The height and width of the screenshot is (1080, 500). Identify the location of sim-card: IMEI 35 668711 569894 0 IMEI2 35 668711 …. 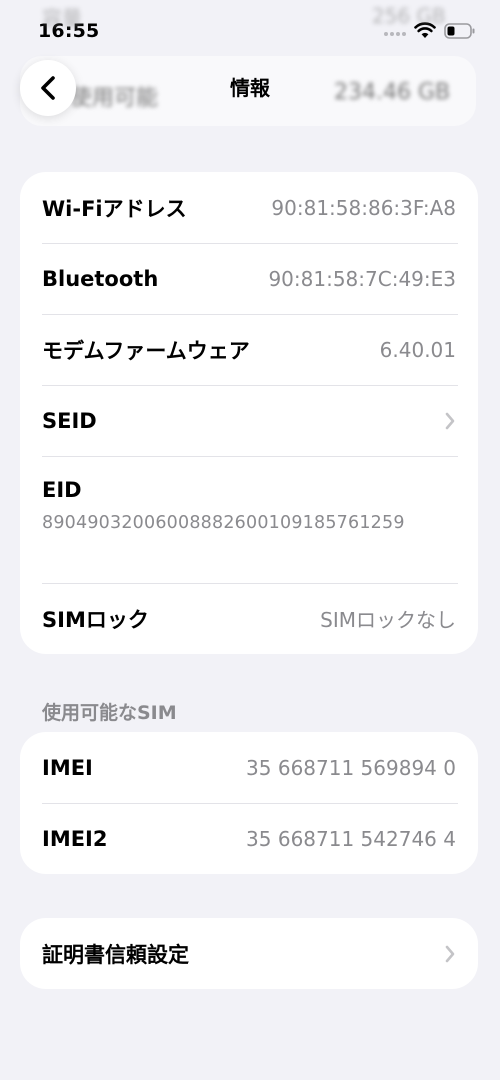
(249, 803).